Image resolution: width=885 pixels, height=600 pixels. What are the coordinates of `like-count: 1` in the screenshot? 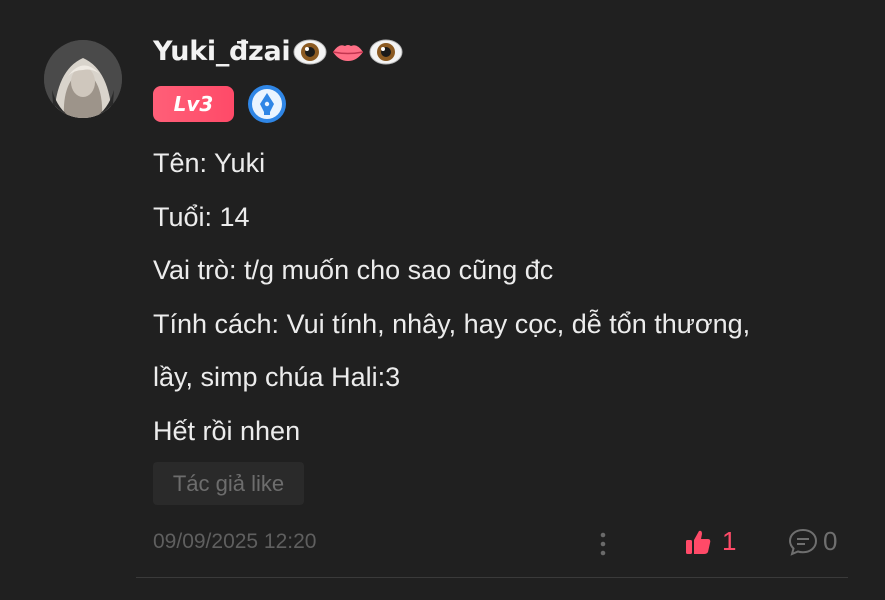 It's located at (729, 541).